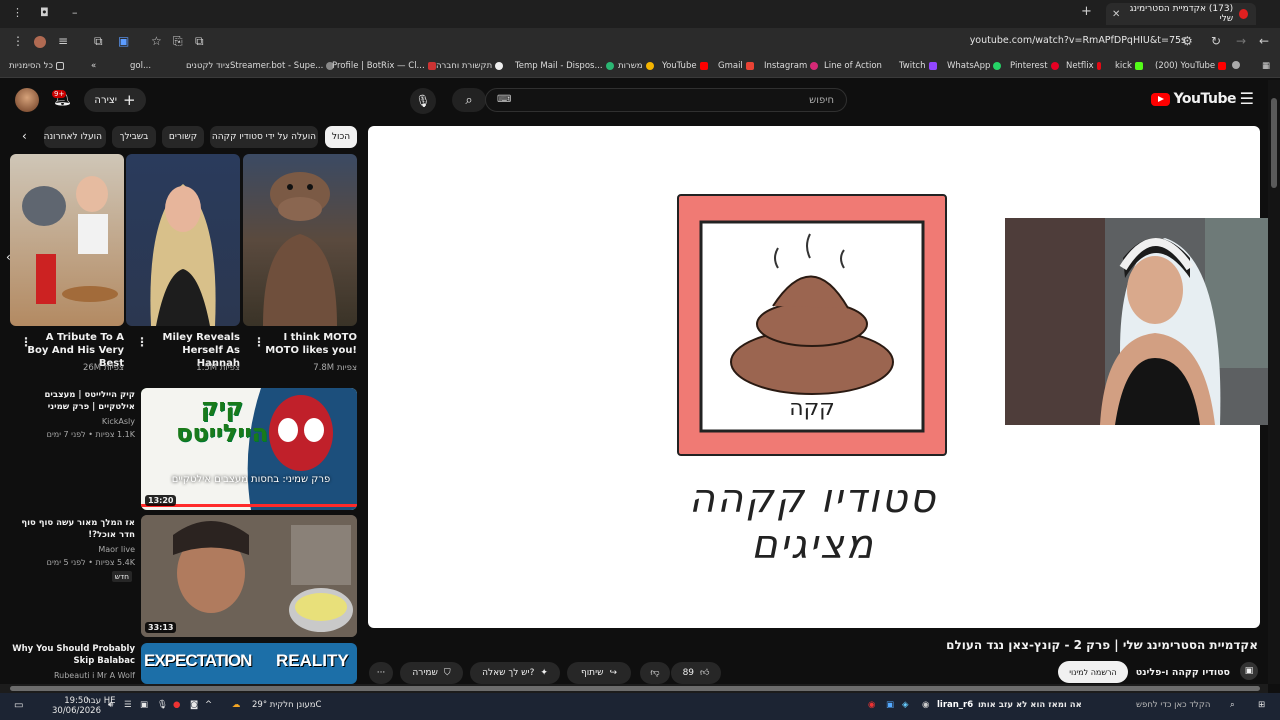 The height and width of the screenshot is (720, 1280). I want to click on tray-camera-icon: ◙, so click(194, 705).